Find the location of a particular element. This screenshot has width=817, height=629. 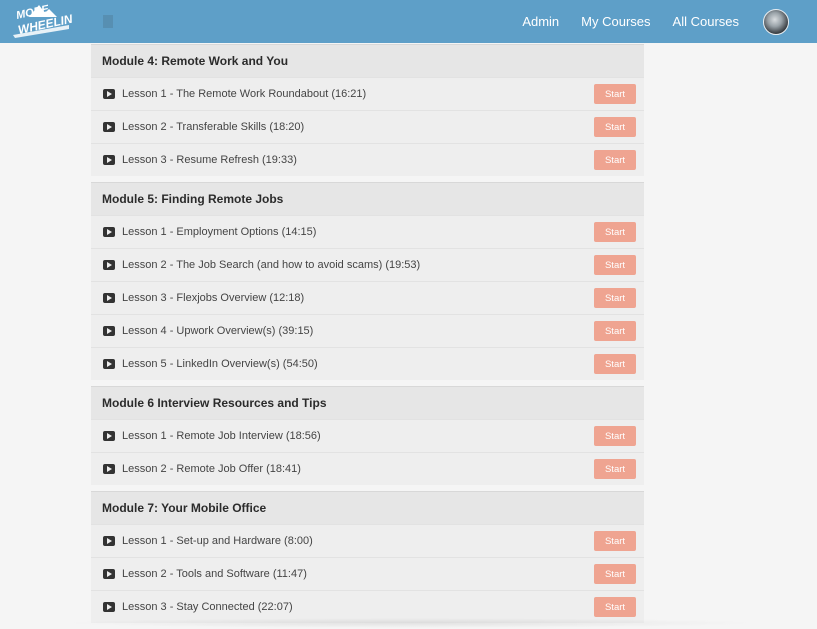

lesson-title: Lesson 1 - Set-up and Hardware (8:00) is located at coordinates (217, 541).